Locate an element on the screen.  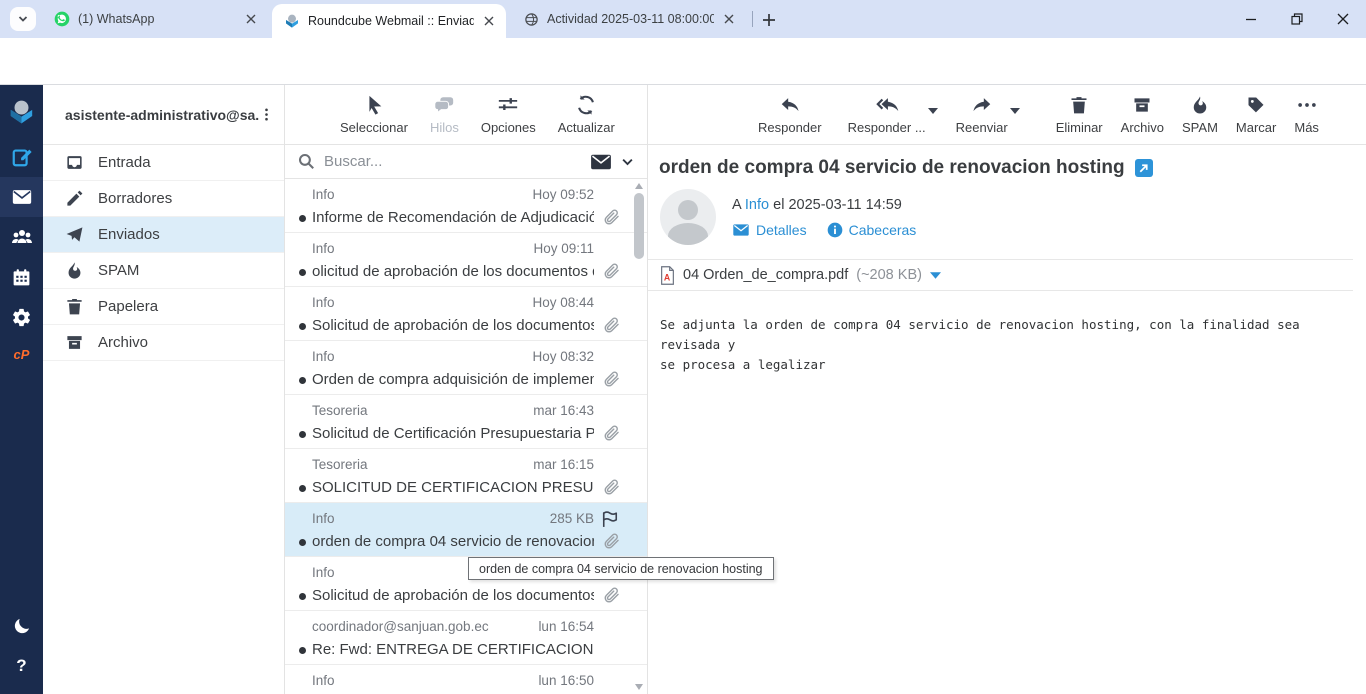
list-scrollbar is located at coordinates (639, 436).